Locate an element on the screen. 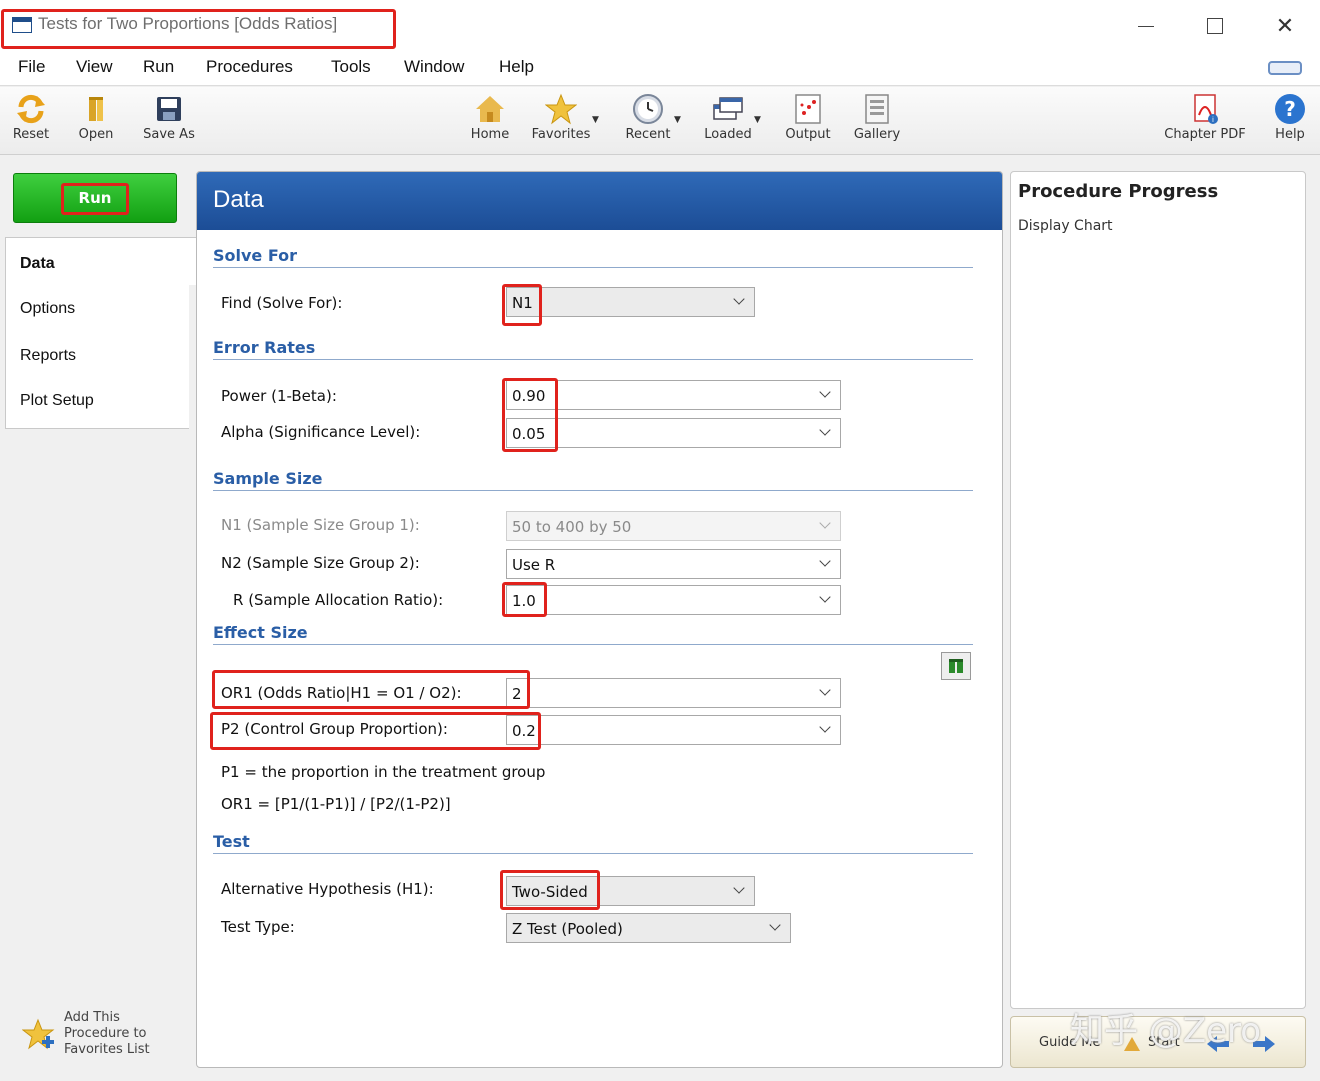 This screenshot has height=1081, width=1320. effect-size-calculator-button is located at coordinates (956, 666).